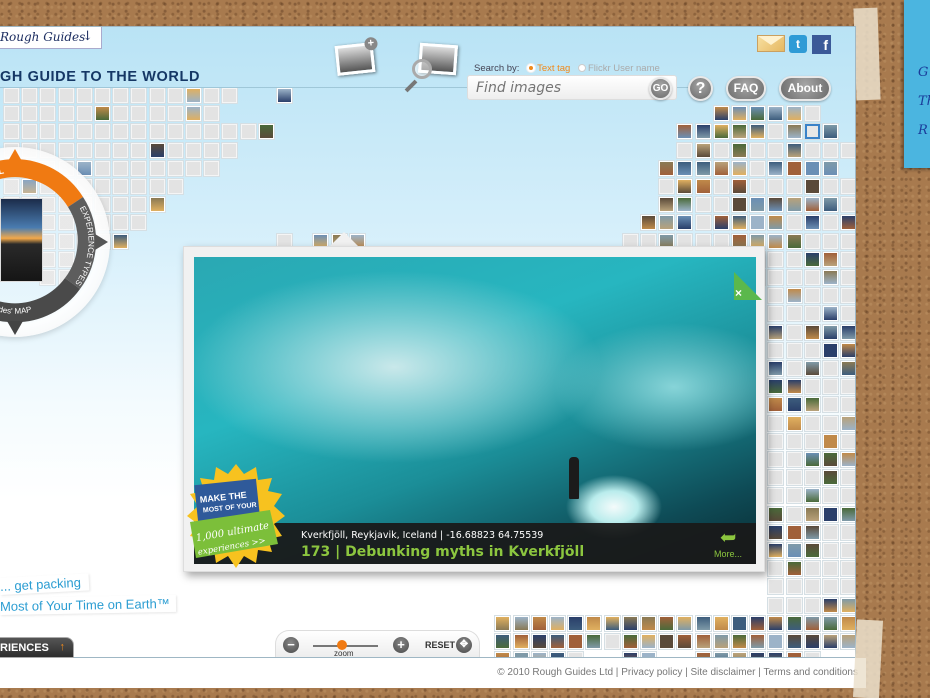 This screenshot has width=930, height=698. I want to click on experiences-tab: RIENCES ↑, so click(37, 647).